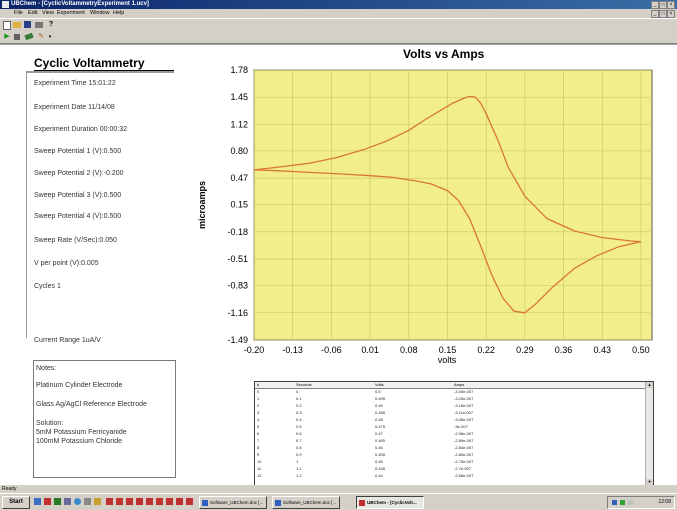 This screenshot has width=677, height=510. Describe the element at coordinates (379, 405) in the screenshot. I see `table-cell: 0.49` at that location.